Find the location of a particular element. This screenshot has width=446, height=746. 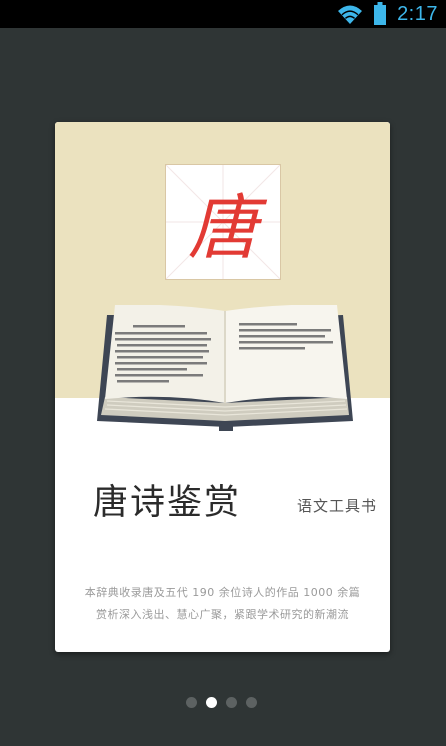

app-subtitle: 语文工具书 is located at coordinates (337, 506).